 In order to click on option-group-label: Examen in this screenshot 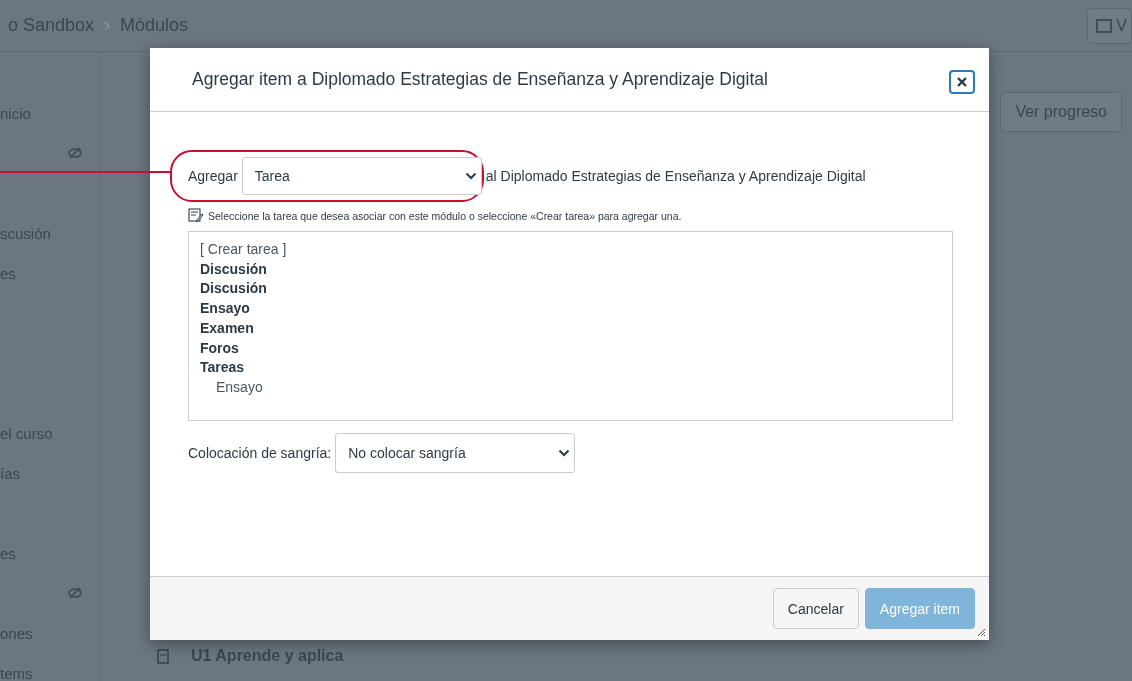, I will do `click(227, 328)`.